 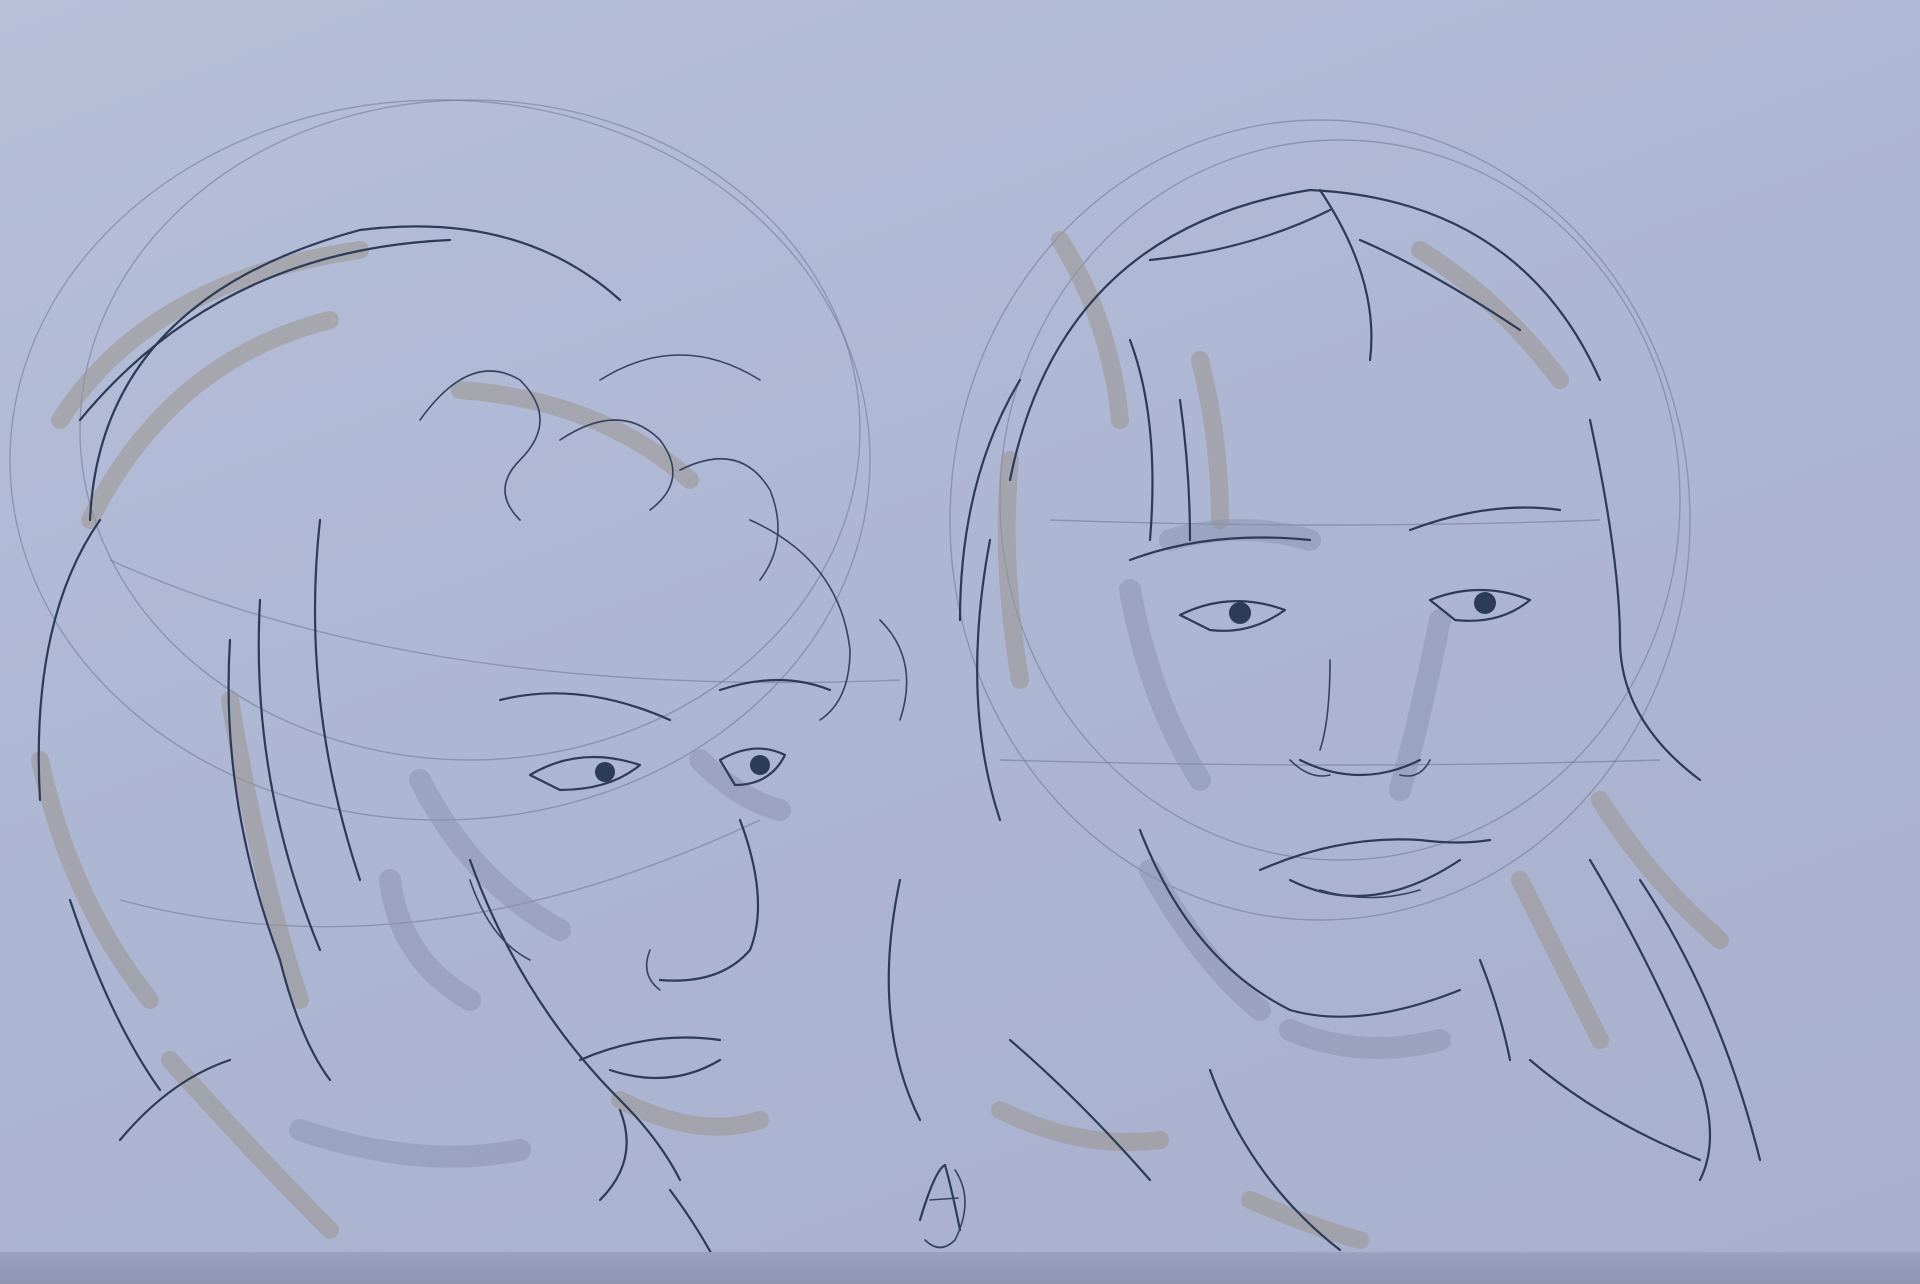 I want to click on artist-monogram, so click(x=942, y=1206).